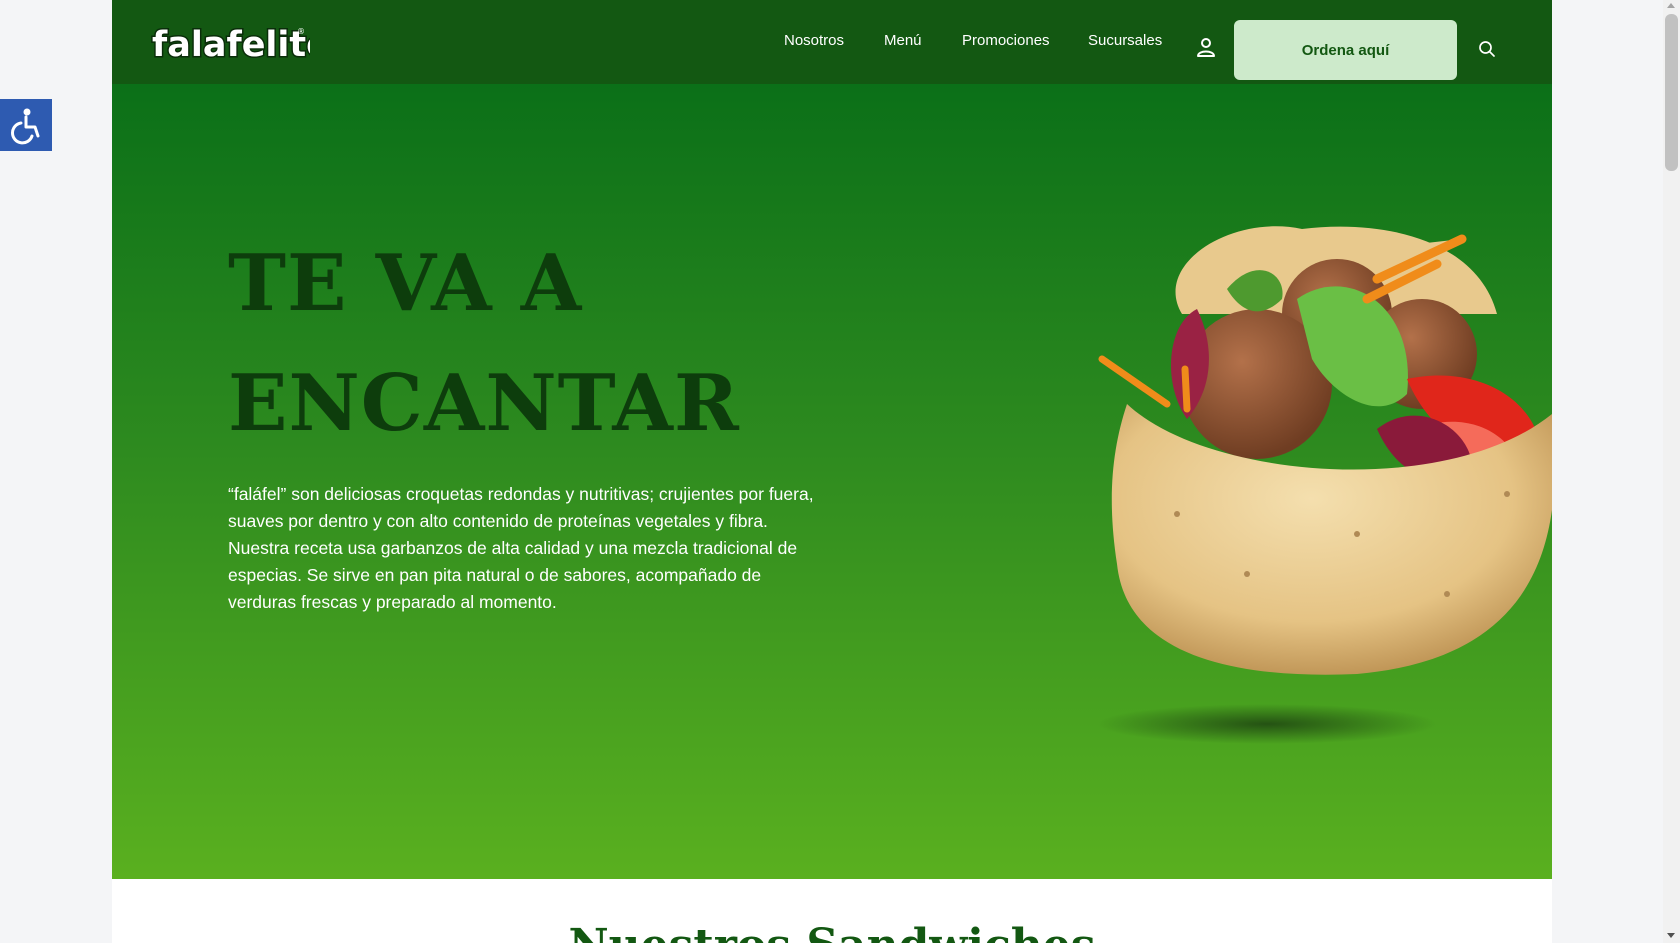  I want to click on page-scrollbar, so click(1671, 471).